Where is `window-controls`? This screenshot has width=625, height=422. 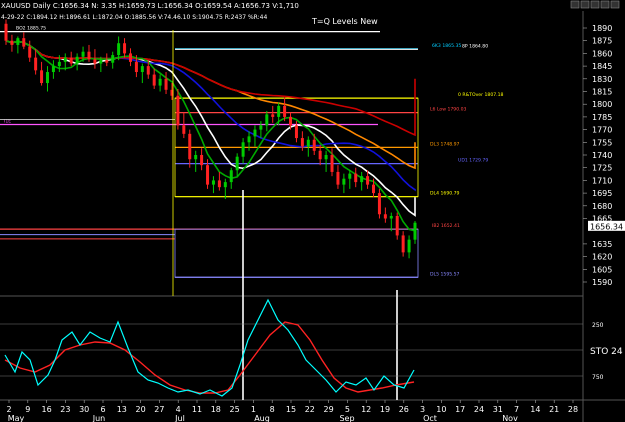
window-controls is located at coordinates (595, 4).